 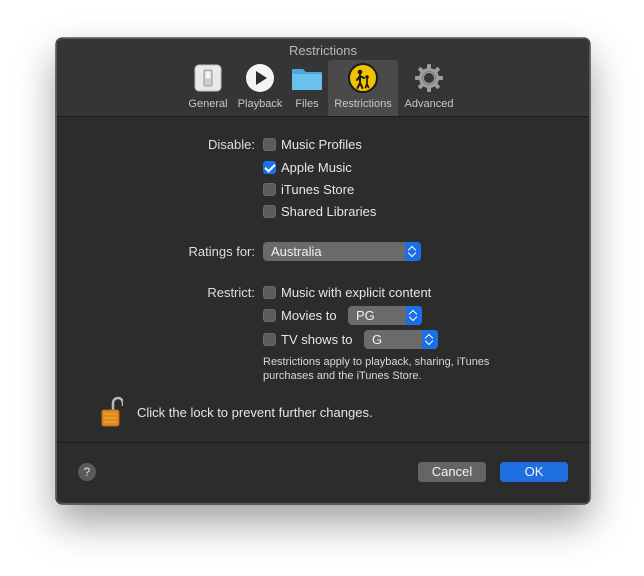 What do you see at coordinates (534, 472) in the screenshot?
I see `ok-button: OK` at bounding box center [534, 472].